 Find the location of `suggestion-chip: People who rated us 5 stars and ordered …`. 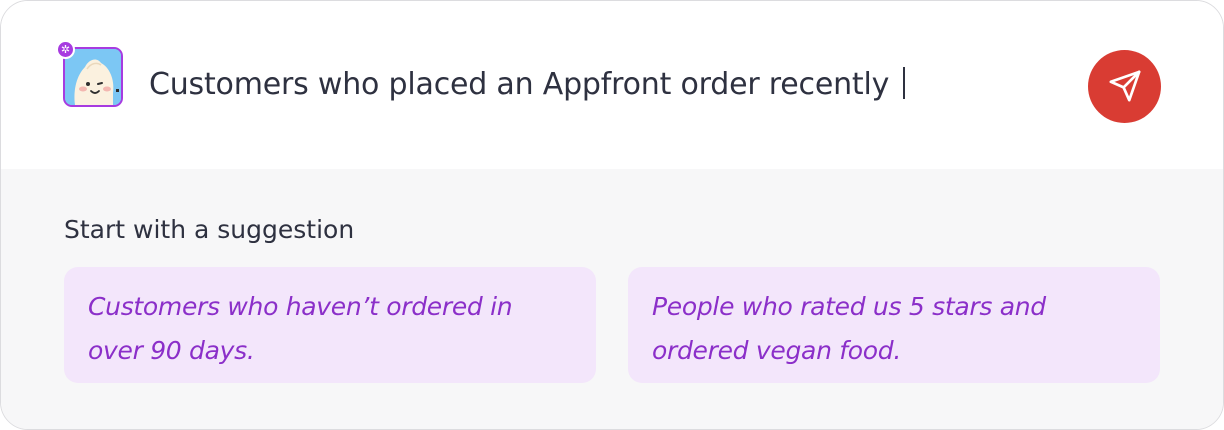

suggestion-chip: People who rated us 5 stars and ordered … is located at coordinates (894, 325).